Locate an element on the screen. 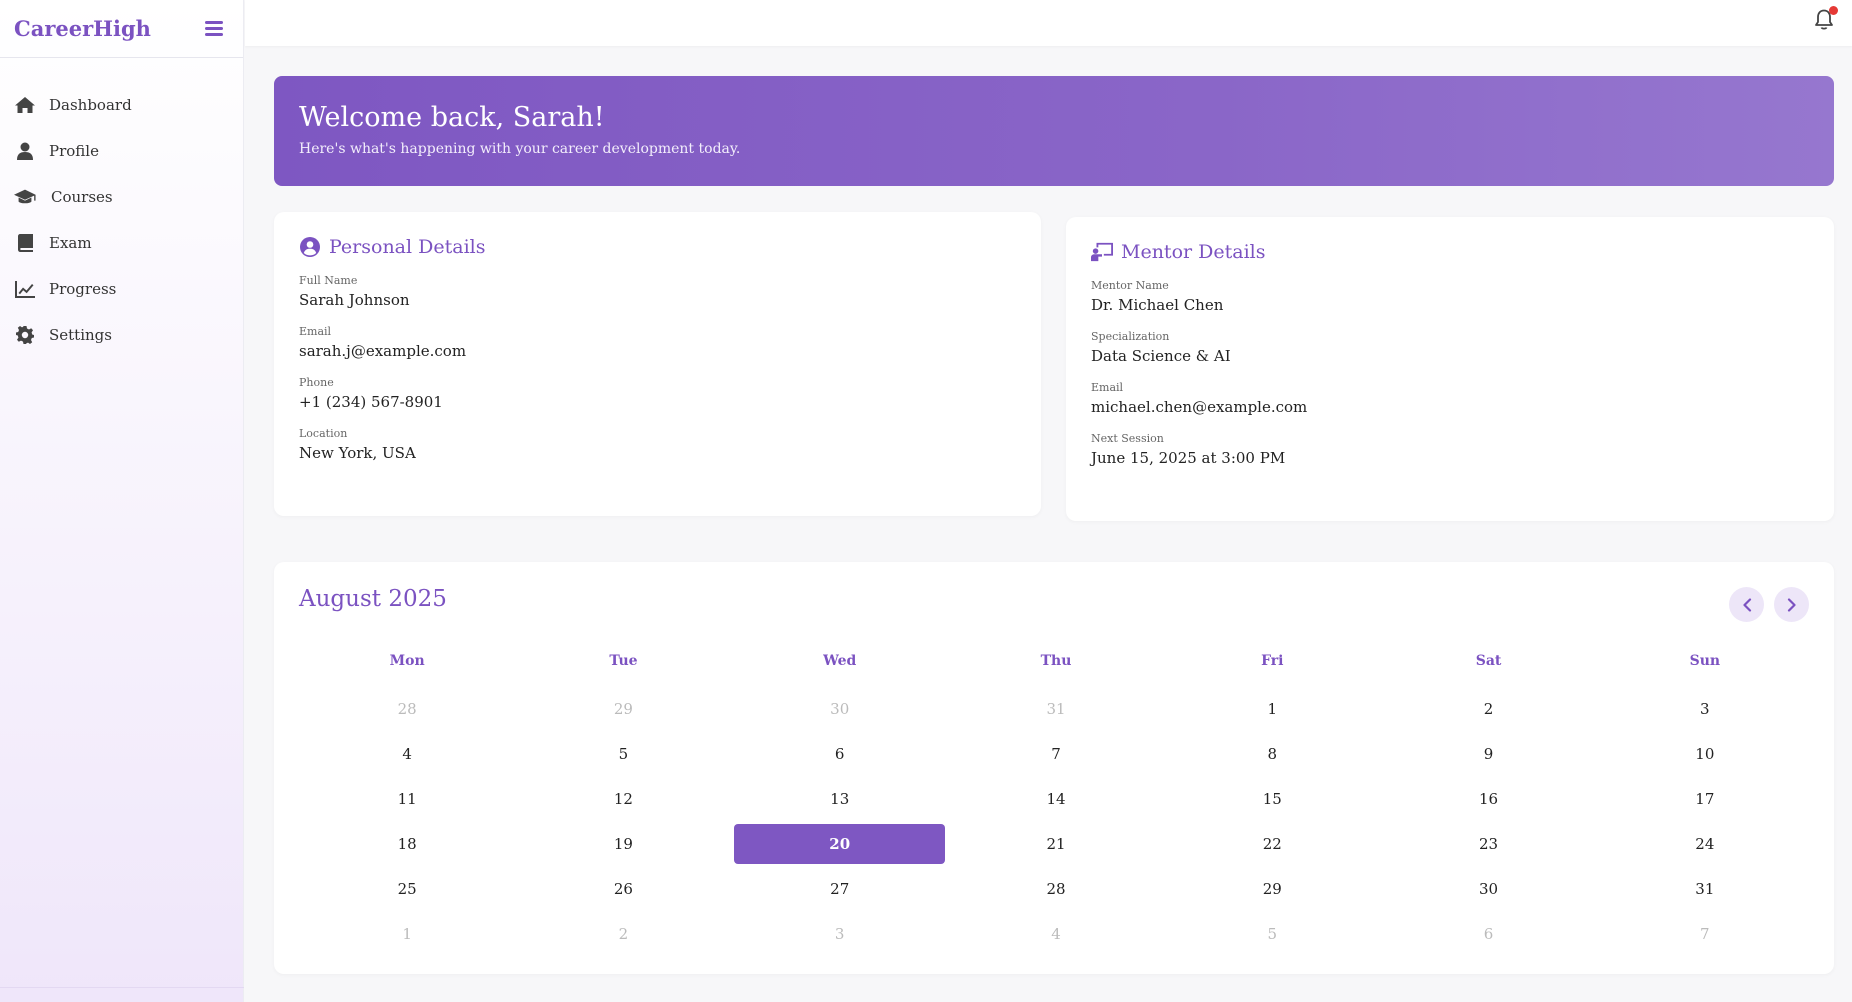 This screenshot has height=1002, width=1852. calendar-day: 9 is located at coordinates (1488, 754).